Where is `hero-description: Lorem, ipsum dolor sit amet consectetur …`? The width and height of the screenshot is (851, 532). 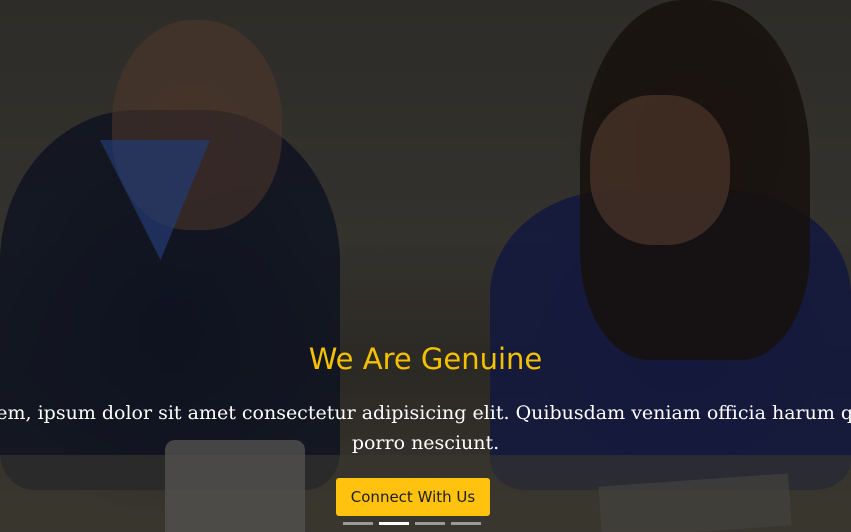 hero-description: Lorem, ipsum dolor sit amet consectetur … is located at coordinates (425, 428).